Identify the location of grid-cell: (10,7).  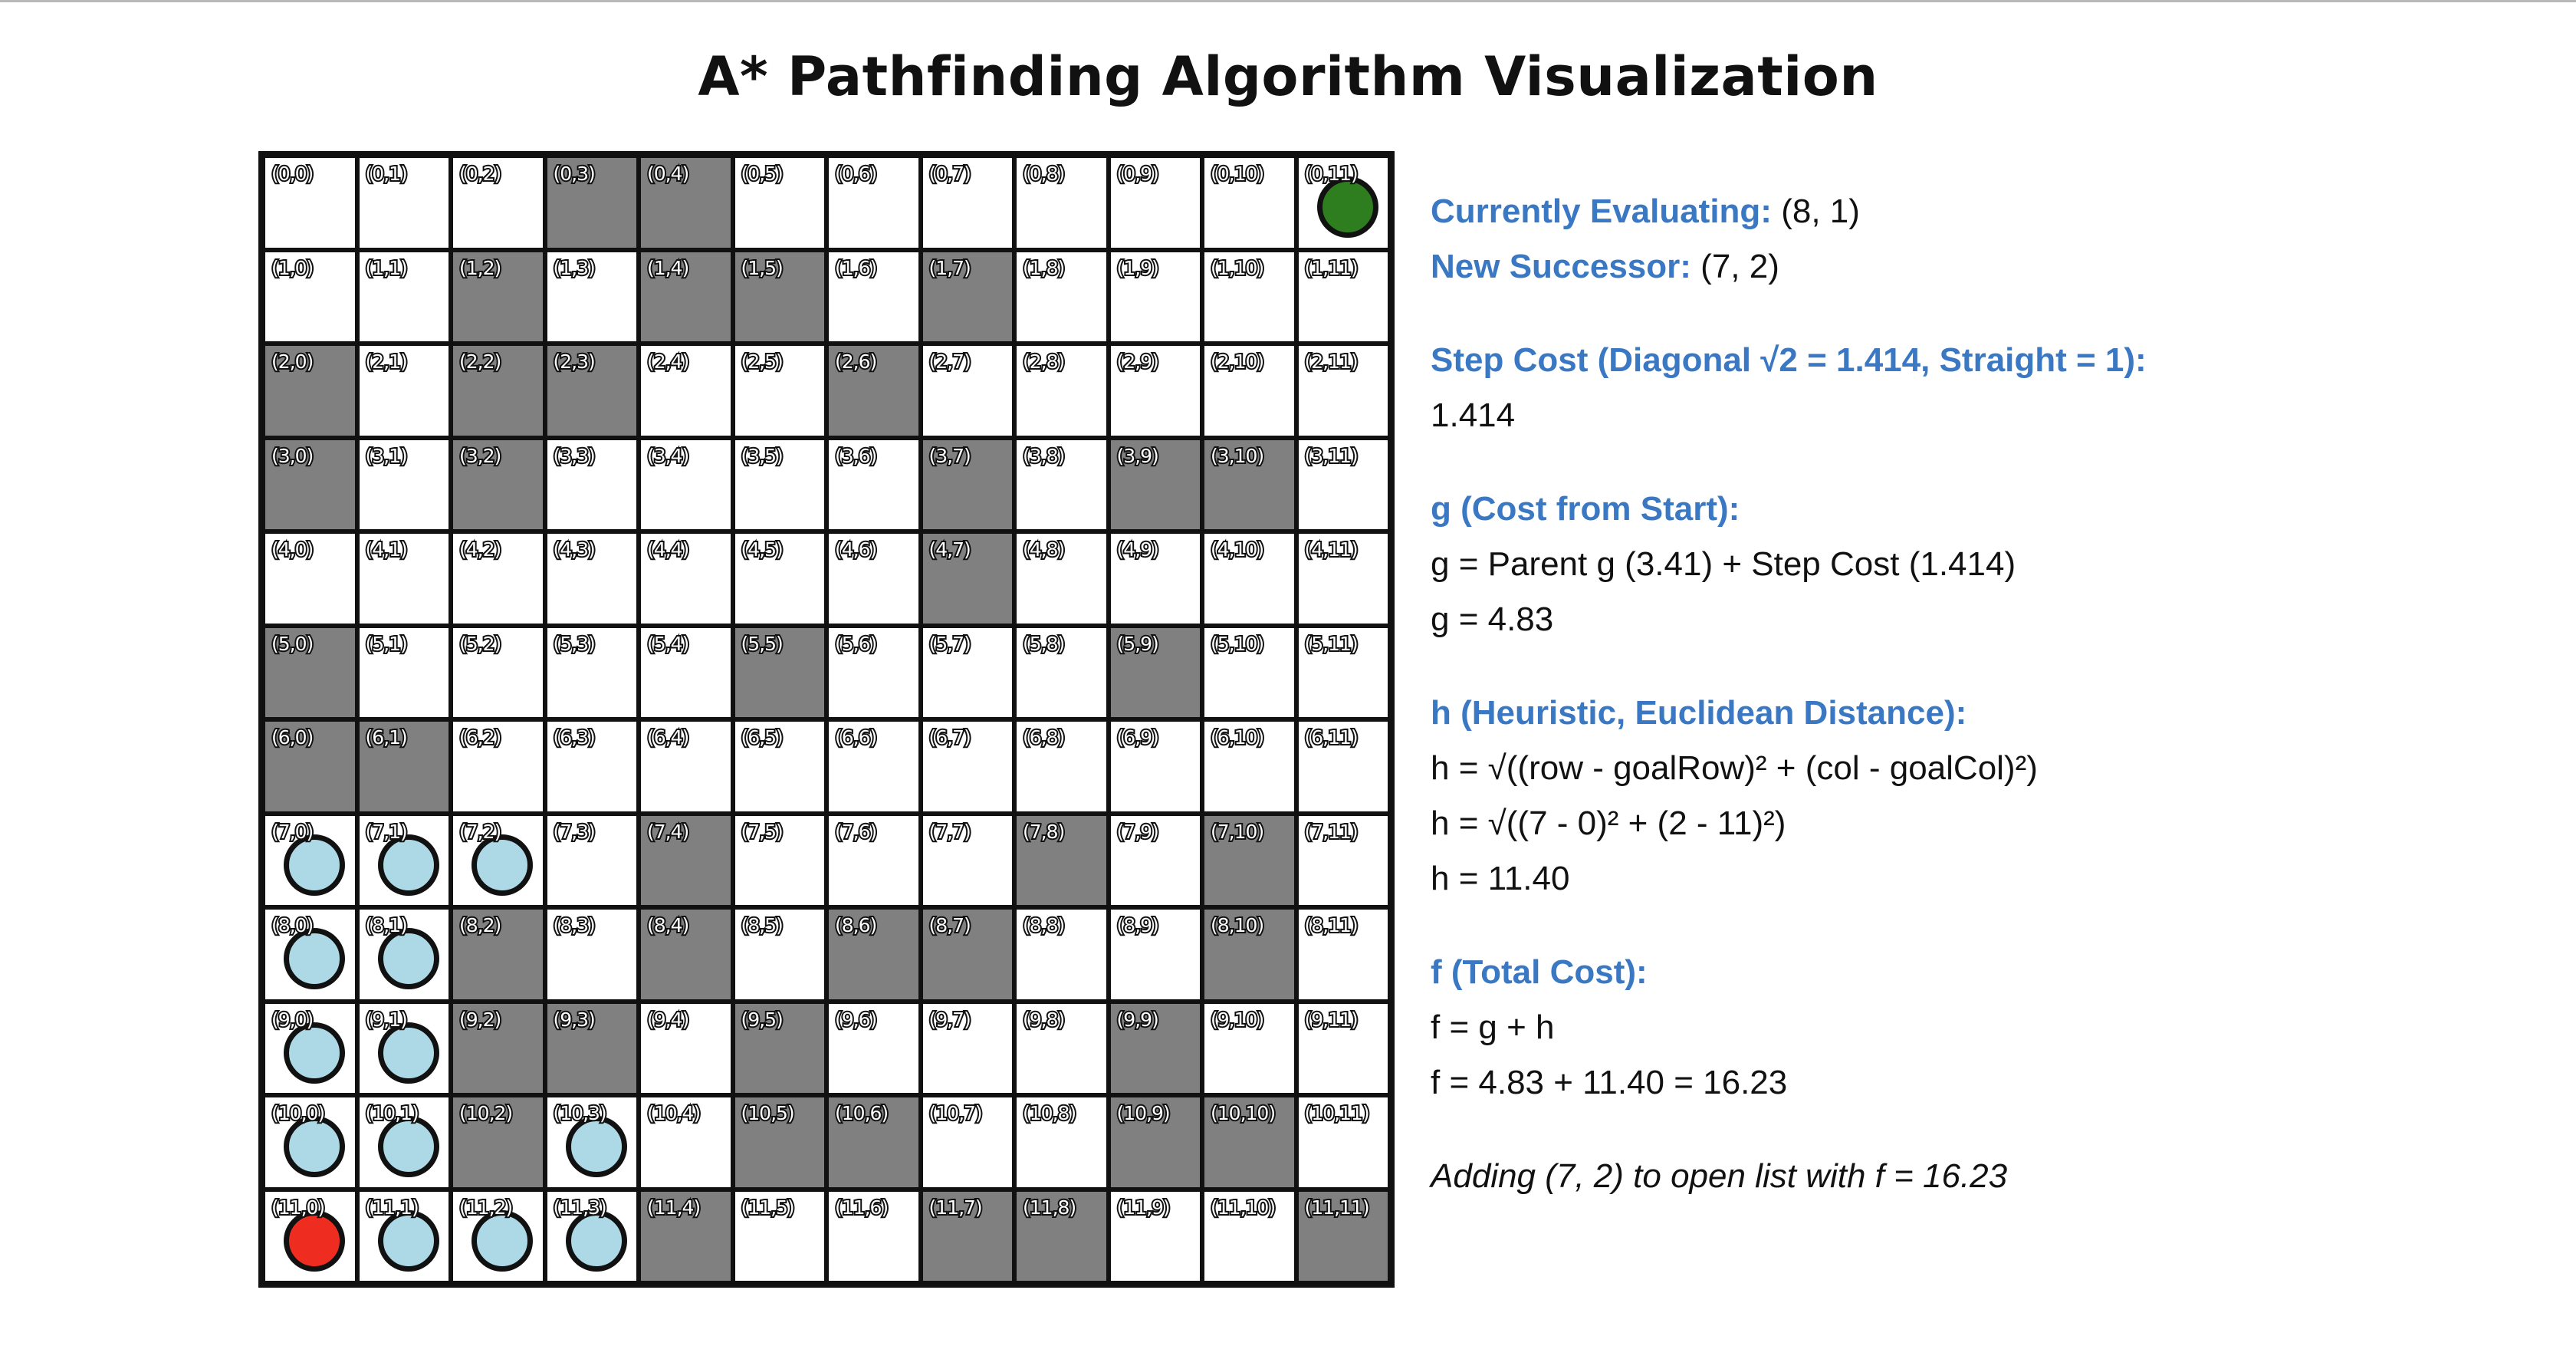
(967, 1142).